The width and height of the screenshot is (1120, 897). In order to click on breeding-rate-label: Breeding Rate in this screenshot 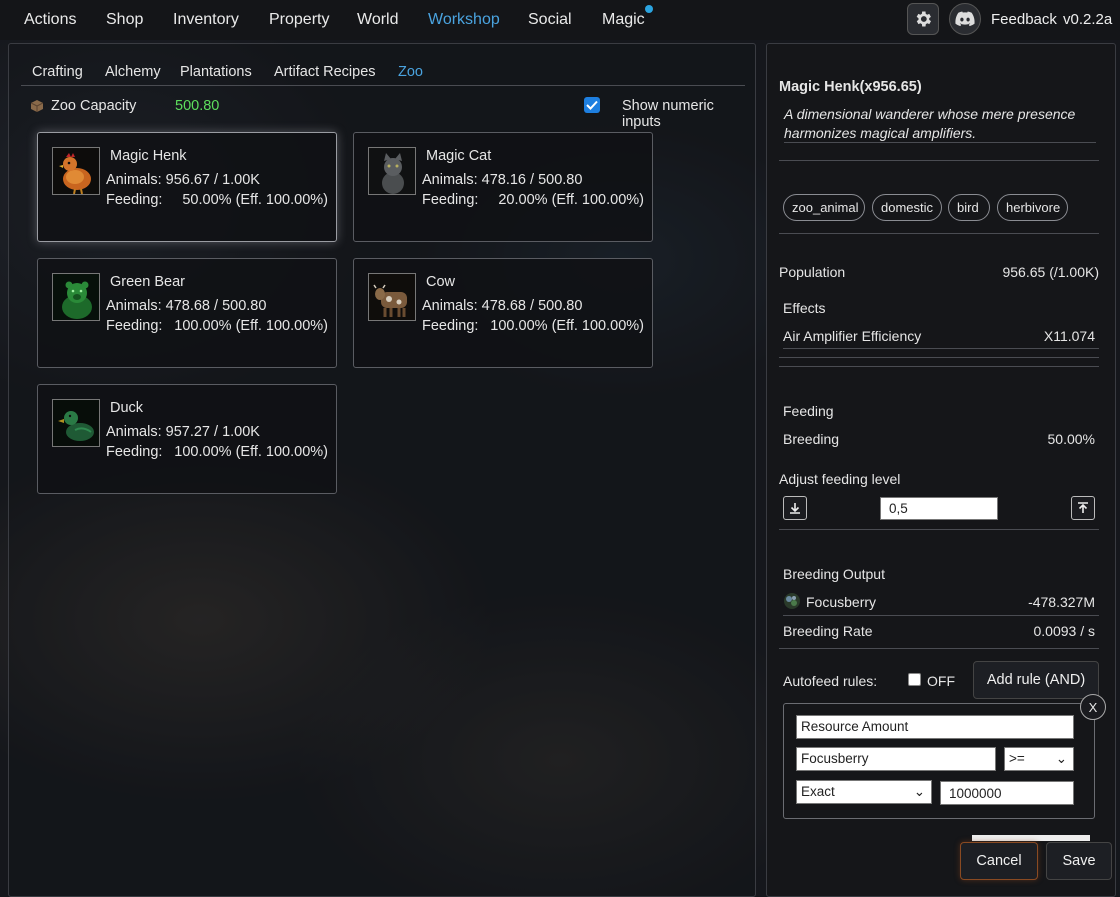, I will do `click(828, 631)`.